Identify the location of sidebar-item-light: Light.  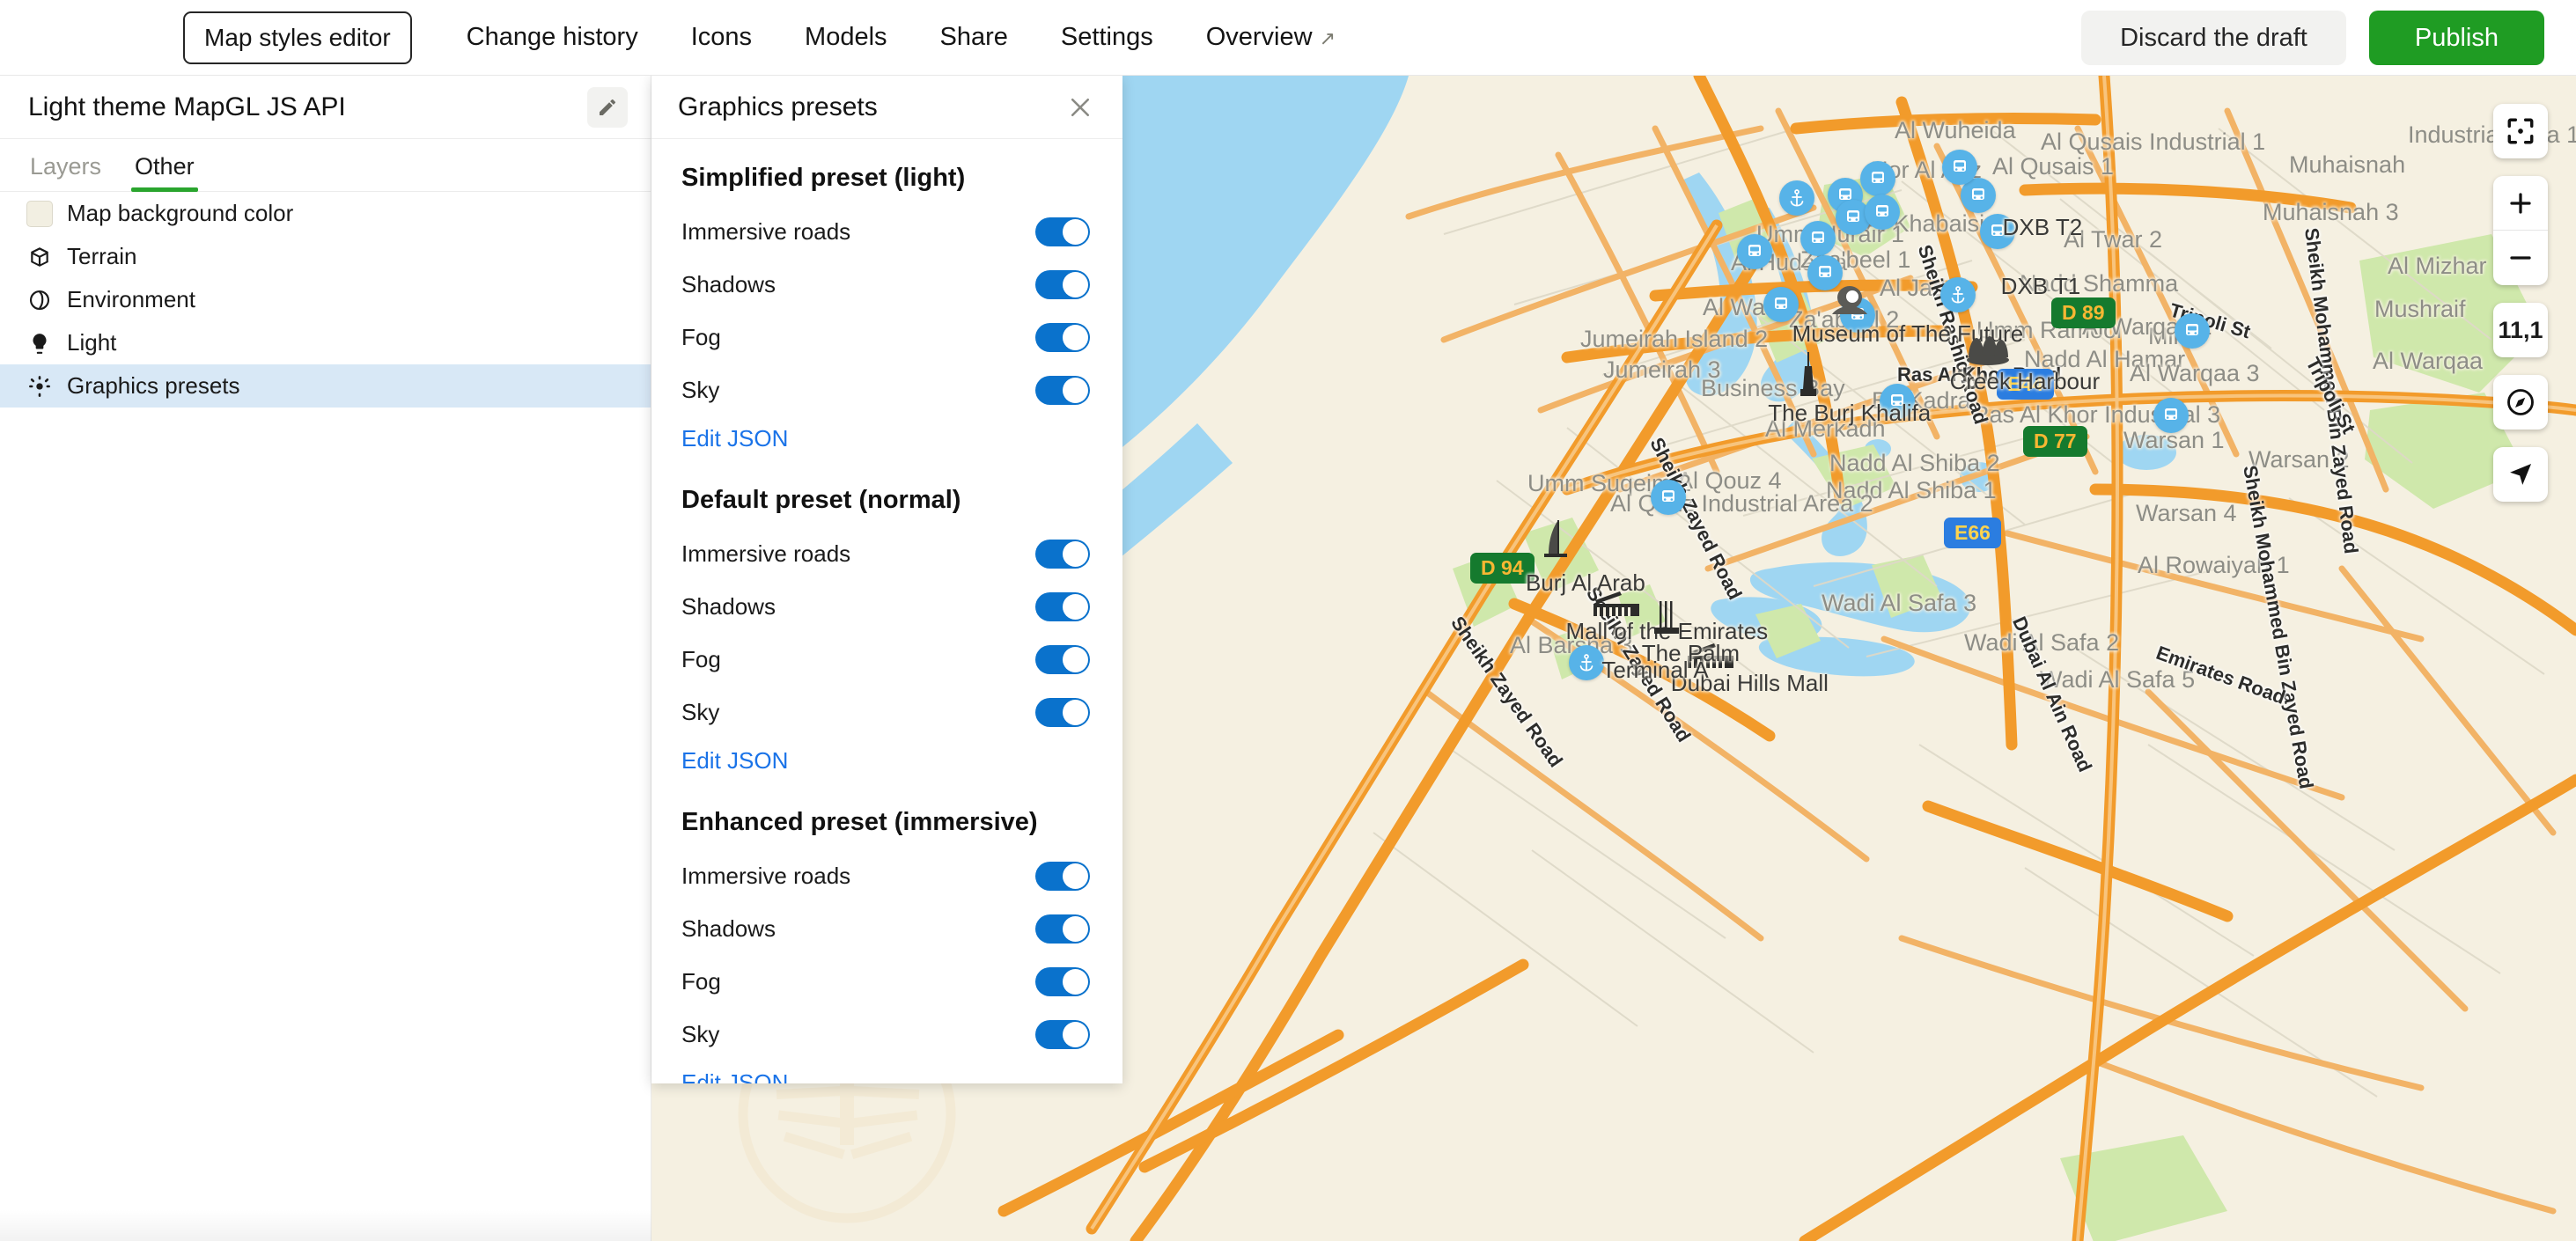
(325, 343).